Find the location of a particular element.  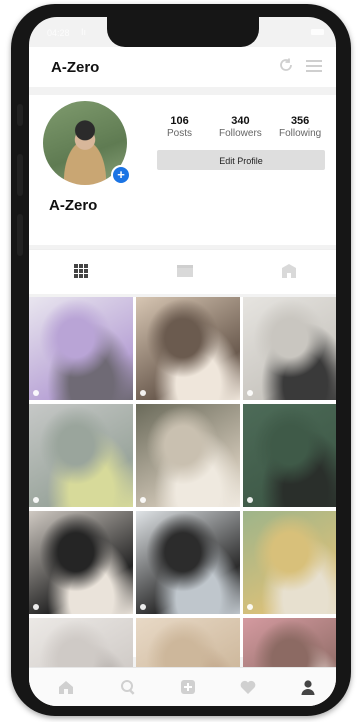

menu-icon is located at coordinates (314, 66).